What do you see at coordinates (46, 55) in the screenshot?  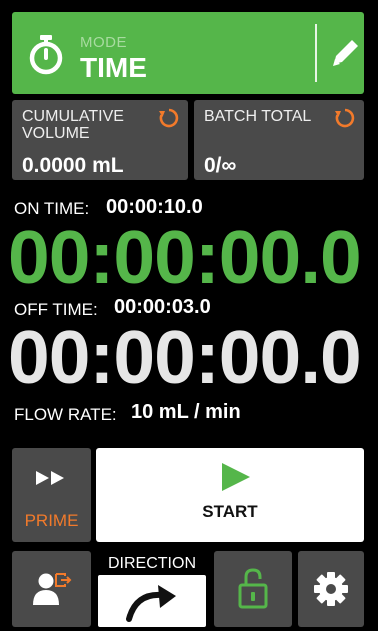 I see `stopwatch-icon` at bounding box center [46, 55].